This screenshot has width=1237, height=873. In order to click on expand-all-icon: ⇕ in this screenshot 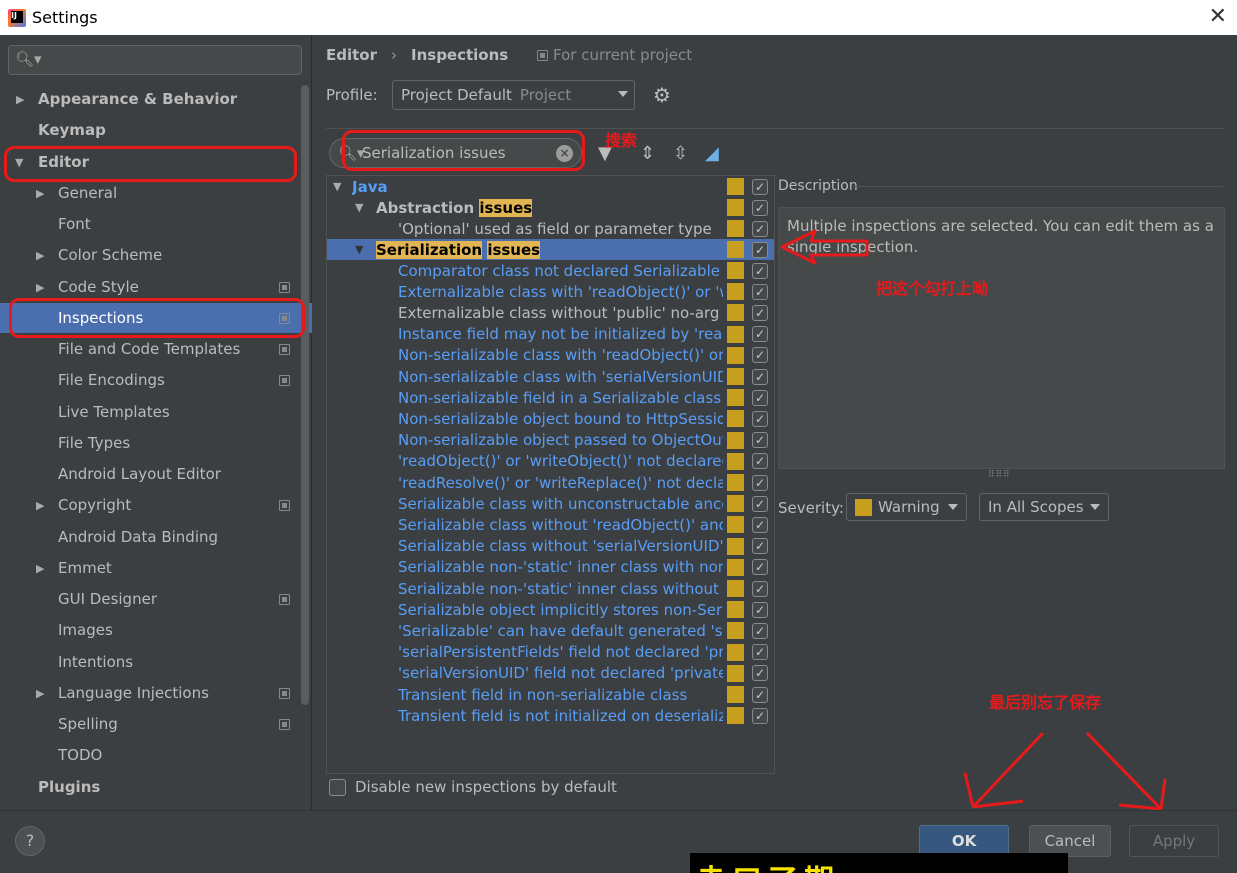, I will do `click(647, 153)`.